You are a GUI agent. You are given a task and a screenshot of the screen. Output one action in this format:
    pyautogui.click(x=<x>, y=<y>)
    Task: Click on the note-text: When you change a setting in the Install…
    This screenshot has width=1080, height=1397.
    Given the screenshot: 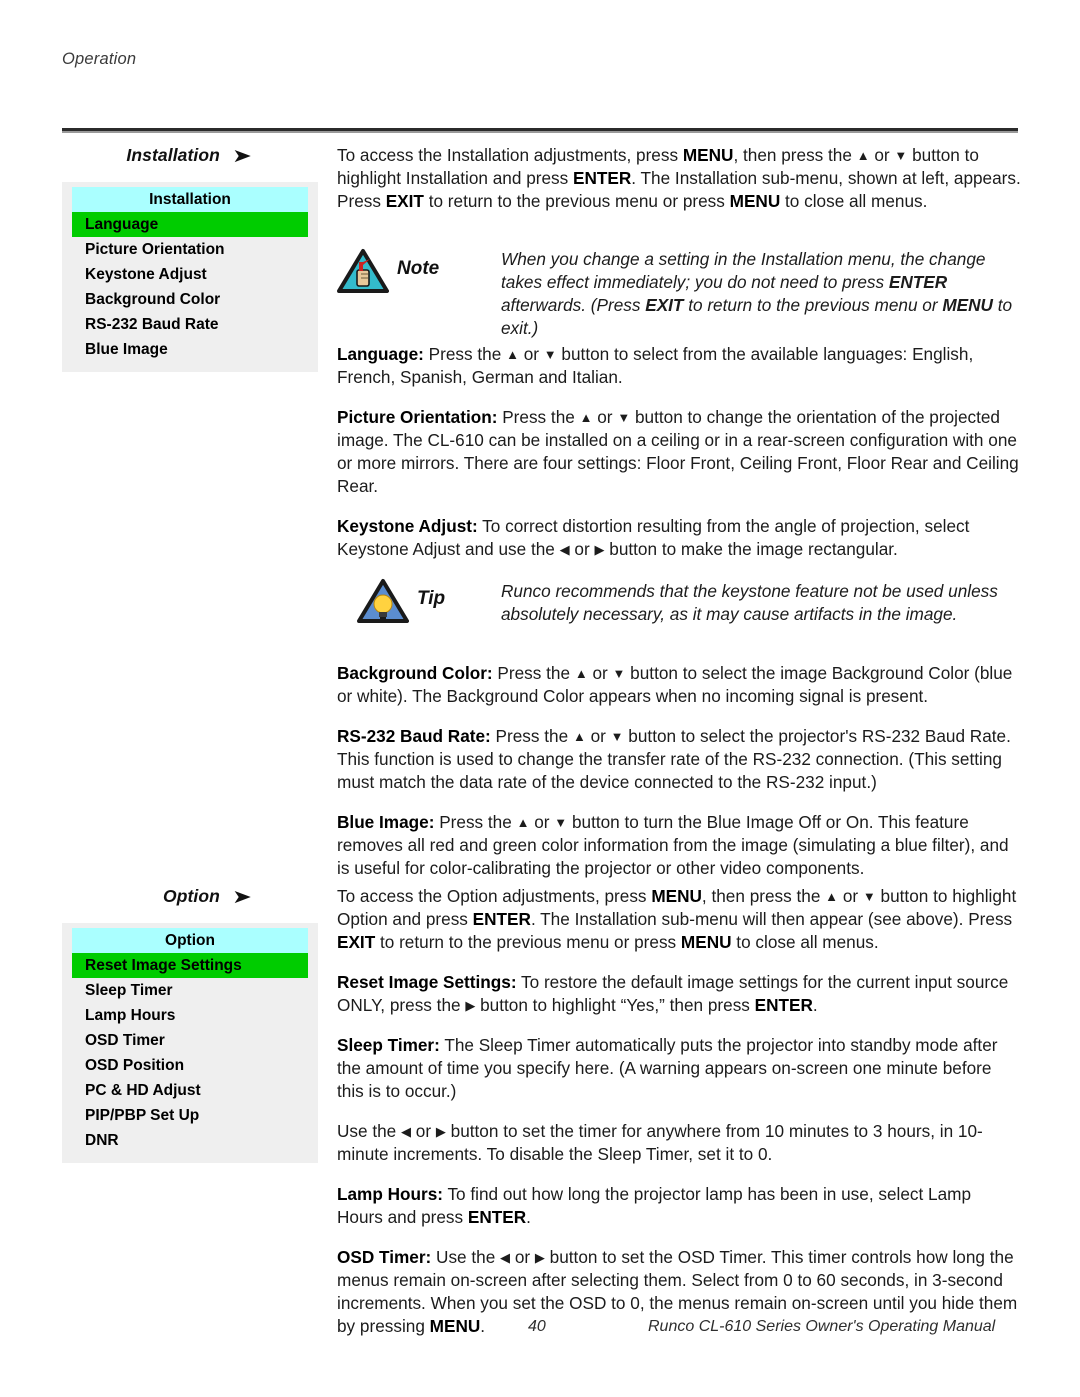 What is the action you would take?
    pyautogui.click(x=761, y=294)
    